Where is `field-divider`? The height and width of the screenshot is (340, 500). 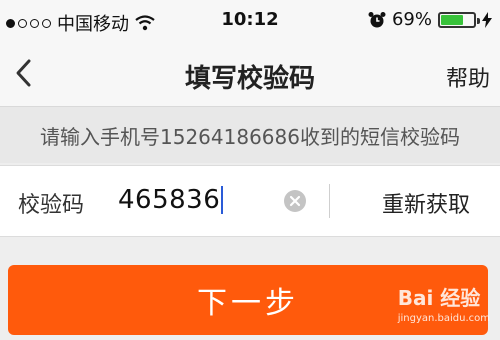
field-divider is located at coordinates (329, 201).